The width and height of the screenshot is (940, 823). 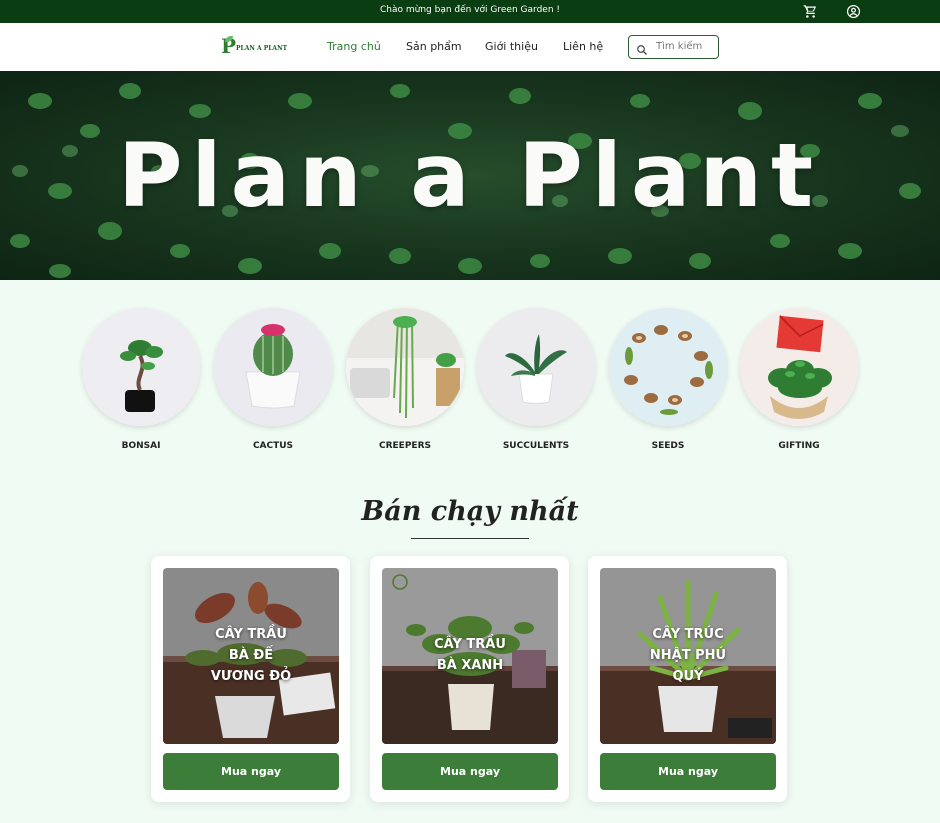 I want to click on nav-link-products: Sản phẩm, so click(x=434, y=46).